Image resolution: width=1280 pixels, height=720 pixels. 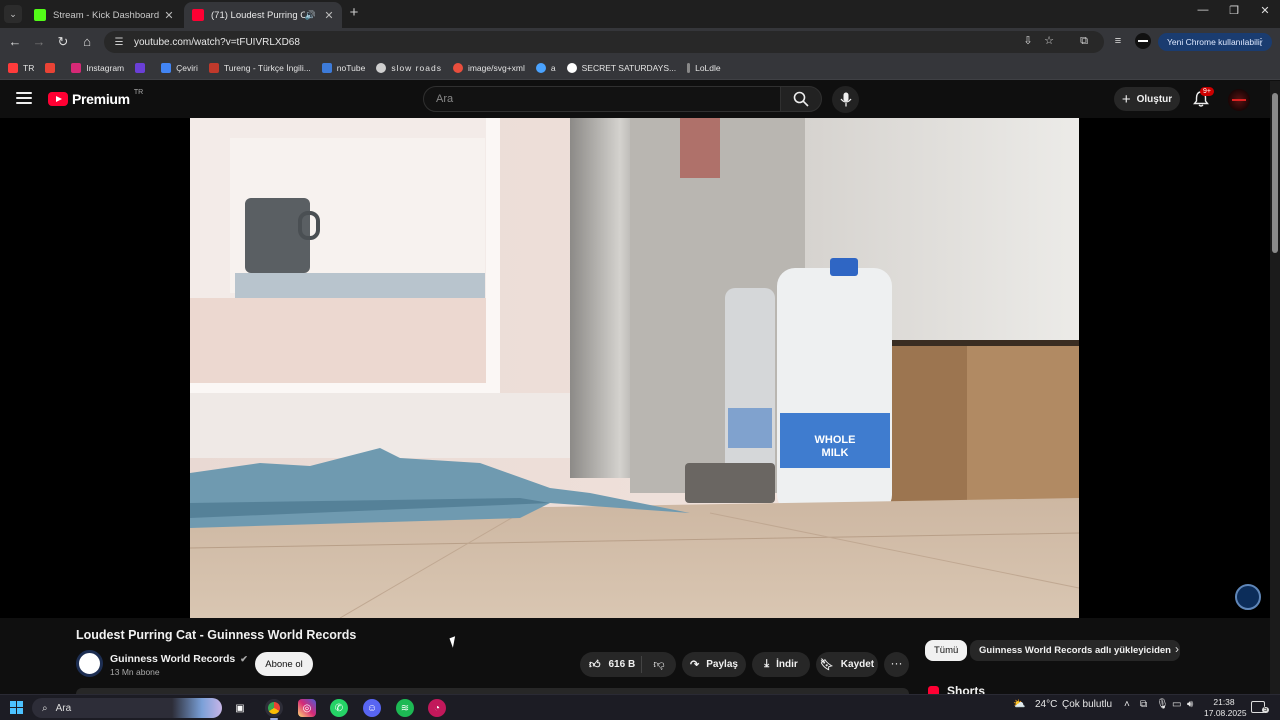 What do you see at coordinates (553, 67) in the screenshot?
I see `bookmark-label: a` at bounding box center [553, 67].